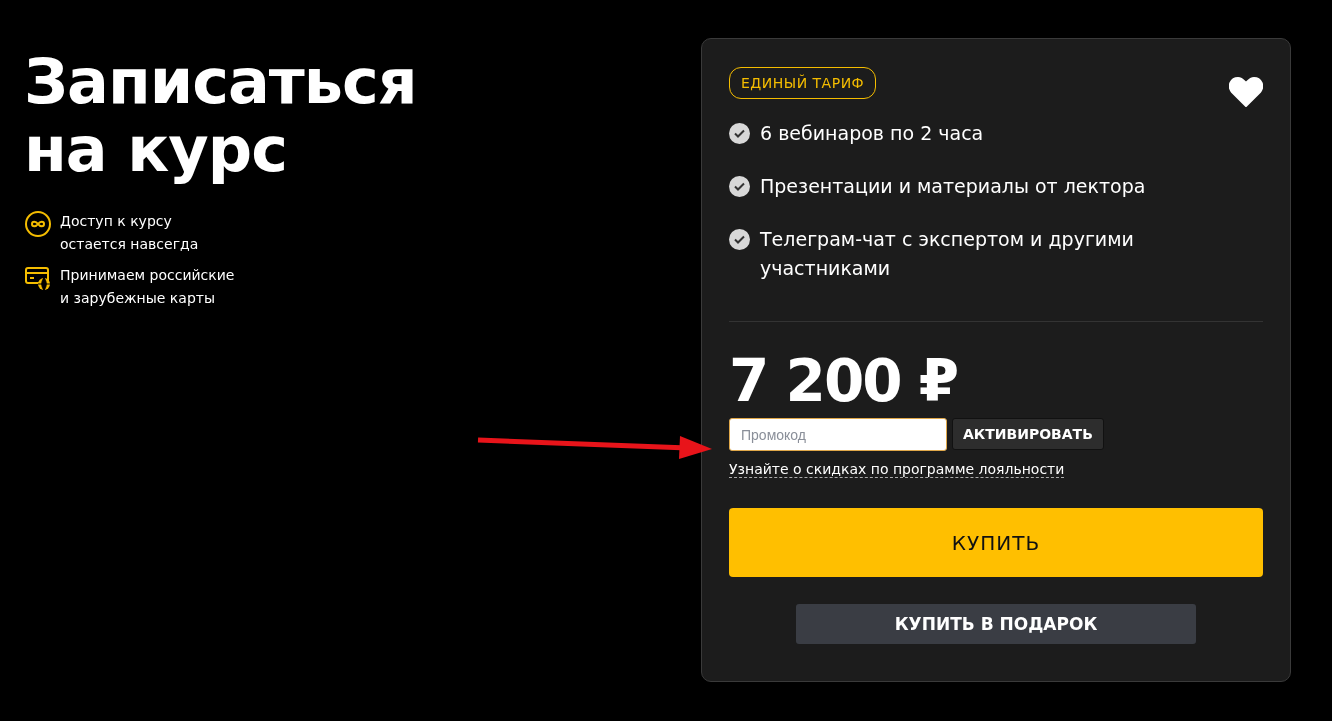 This screenshot has height=721, width=1332. Describe the element at coordinates (38, 278) in the screenshot. I see `card-globe-icon` at that location.